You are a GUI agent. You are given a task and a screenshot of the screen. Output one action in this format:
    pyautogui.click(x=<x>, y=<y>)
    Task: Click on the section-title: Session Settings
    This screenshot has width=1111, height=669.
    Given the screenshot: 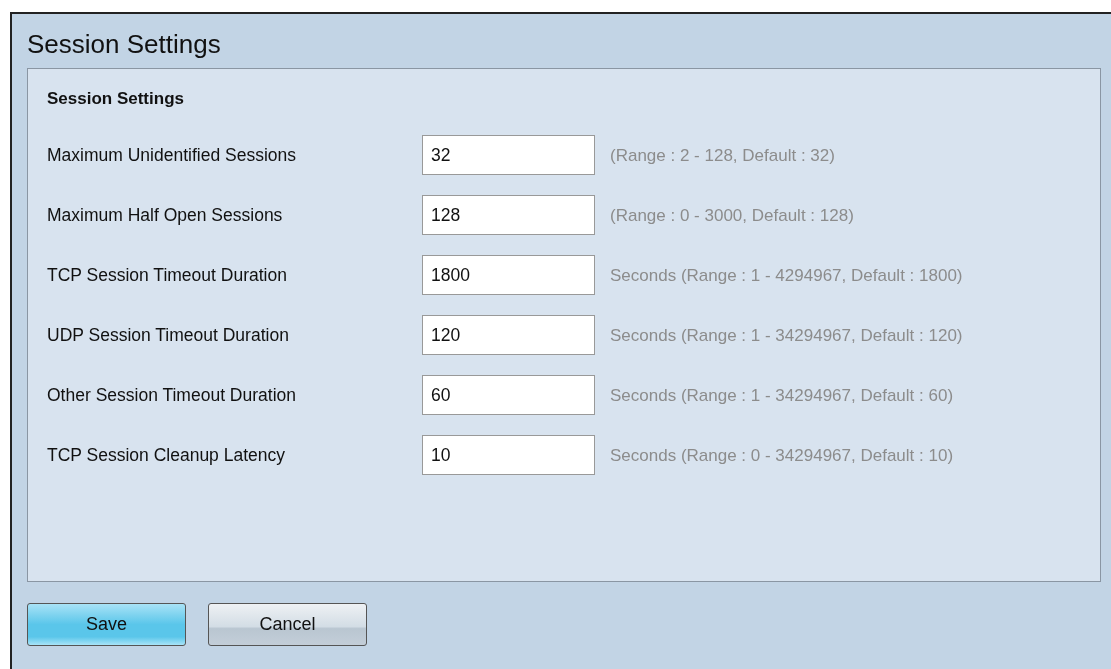 What is the action you would take?
    pyautogui.click(x=116, y=99)
    